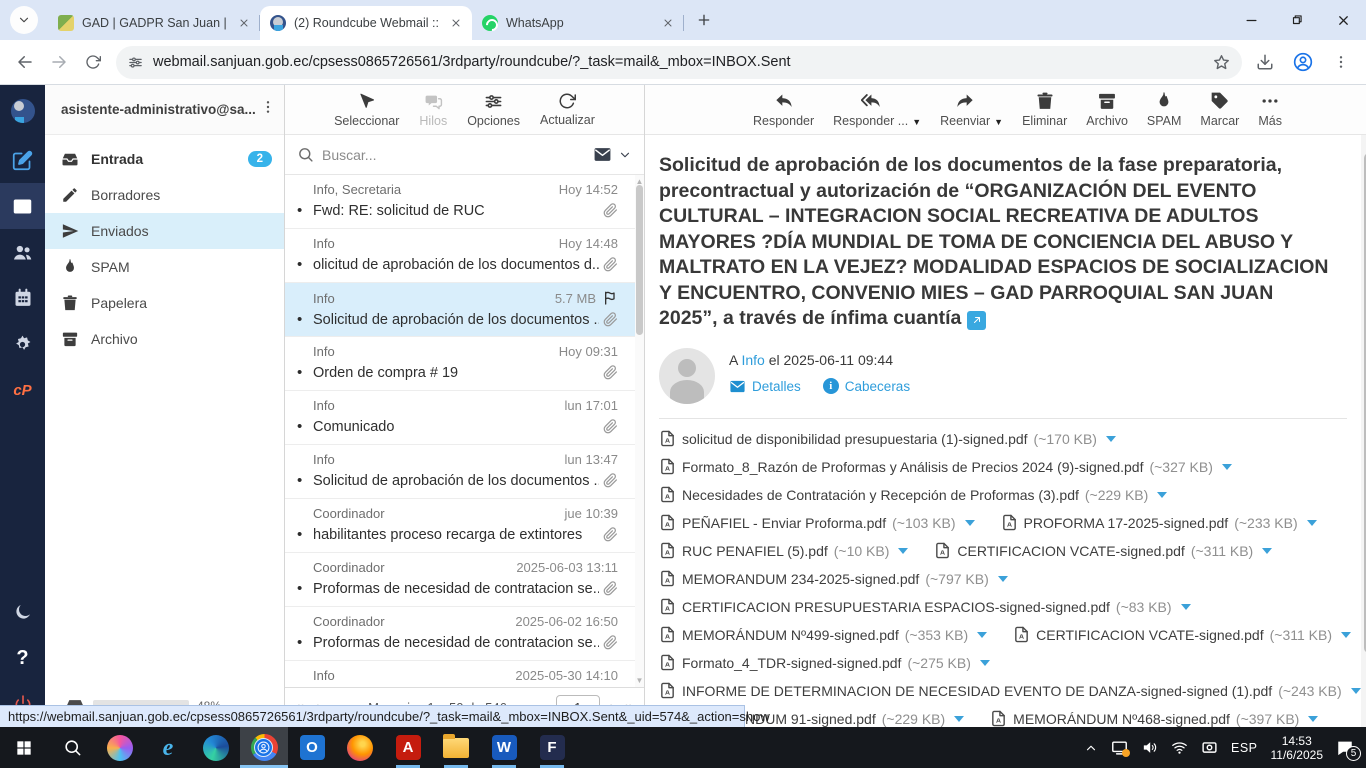  What do you see at coordinates (408, 747) in the screenshot?
I see `taskbar-acrobat: A` at bounding box center [408, 747].